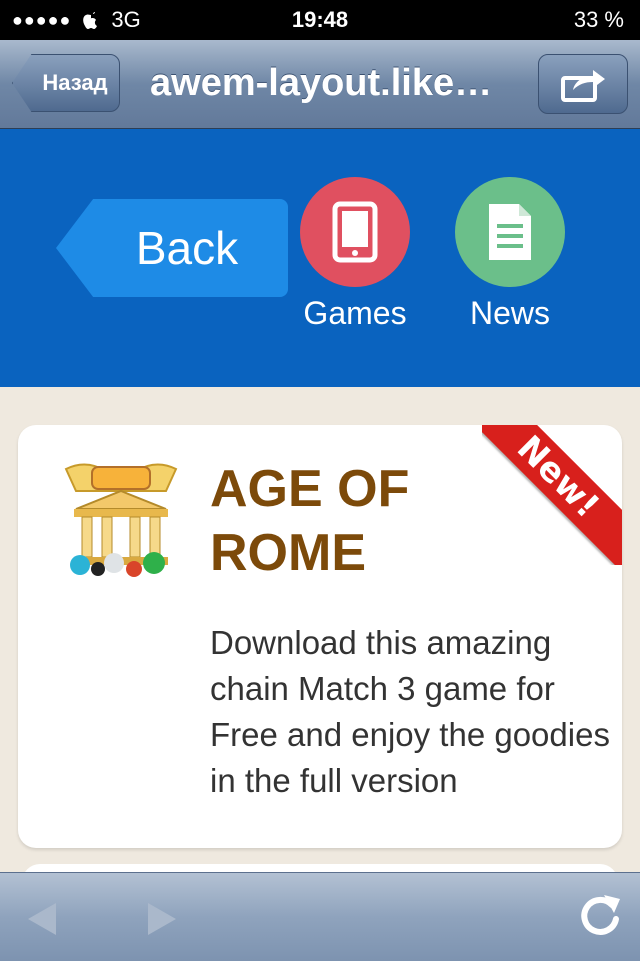 The image size is (640, 961). Describe the element at coordinates (172, 248) in the screenshot. I see `app-back-button: Back` at that location.